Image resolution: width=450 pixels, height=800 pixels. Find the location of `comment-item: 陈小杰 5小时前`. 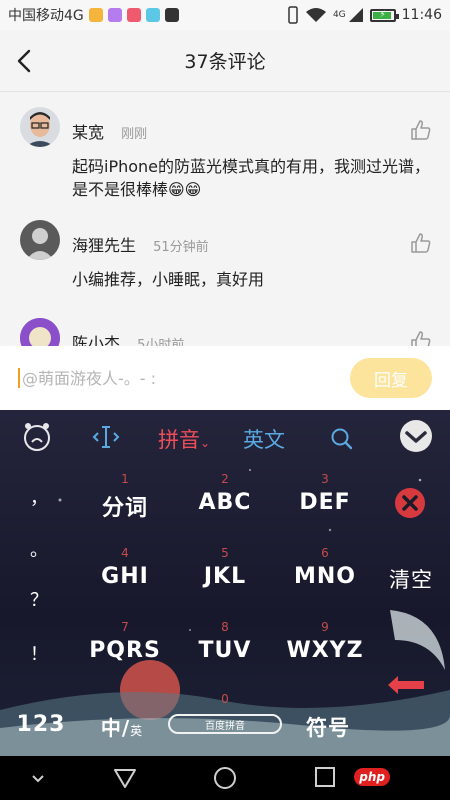

comment-item: 陈小杰 5小时前 is located at coordinates (225, 332).